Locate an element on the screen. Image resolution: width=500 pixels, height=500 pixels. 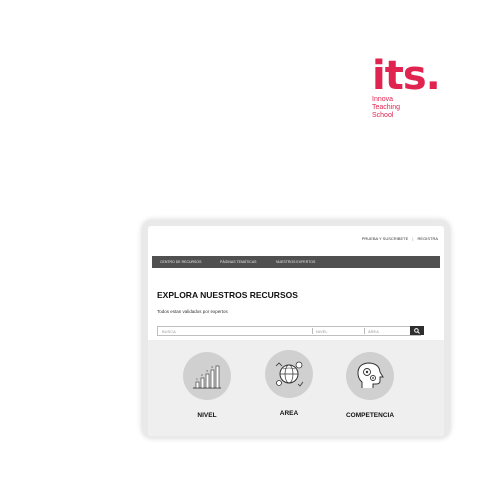
logo-line-3: School is located at coordinates (383, 115).